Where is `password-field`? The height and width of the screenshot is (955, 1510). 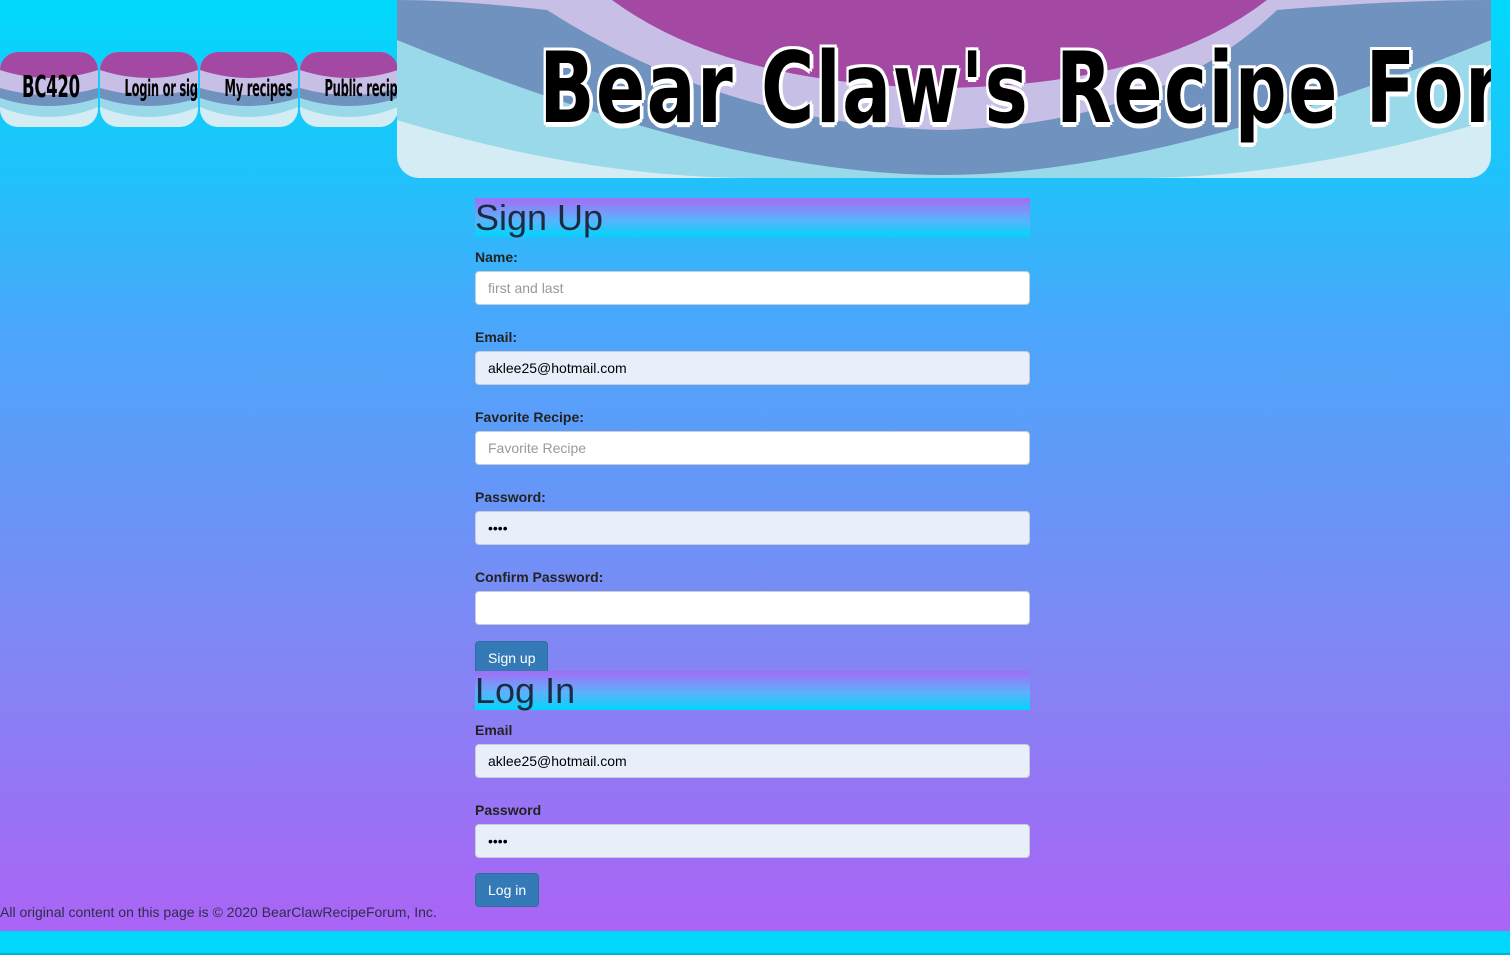 password-field is located at coordinates (752, 528).